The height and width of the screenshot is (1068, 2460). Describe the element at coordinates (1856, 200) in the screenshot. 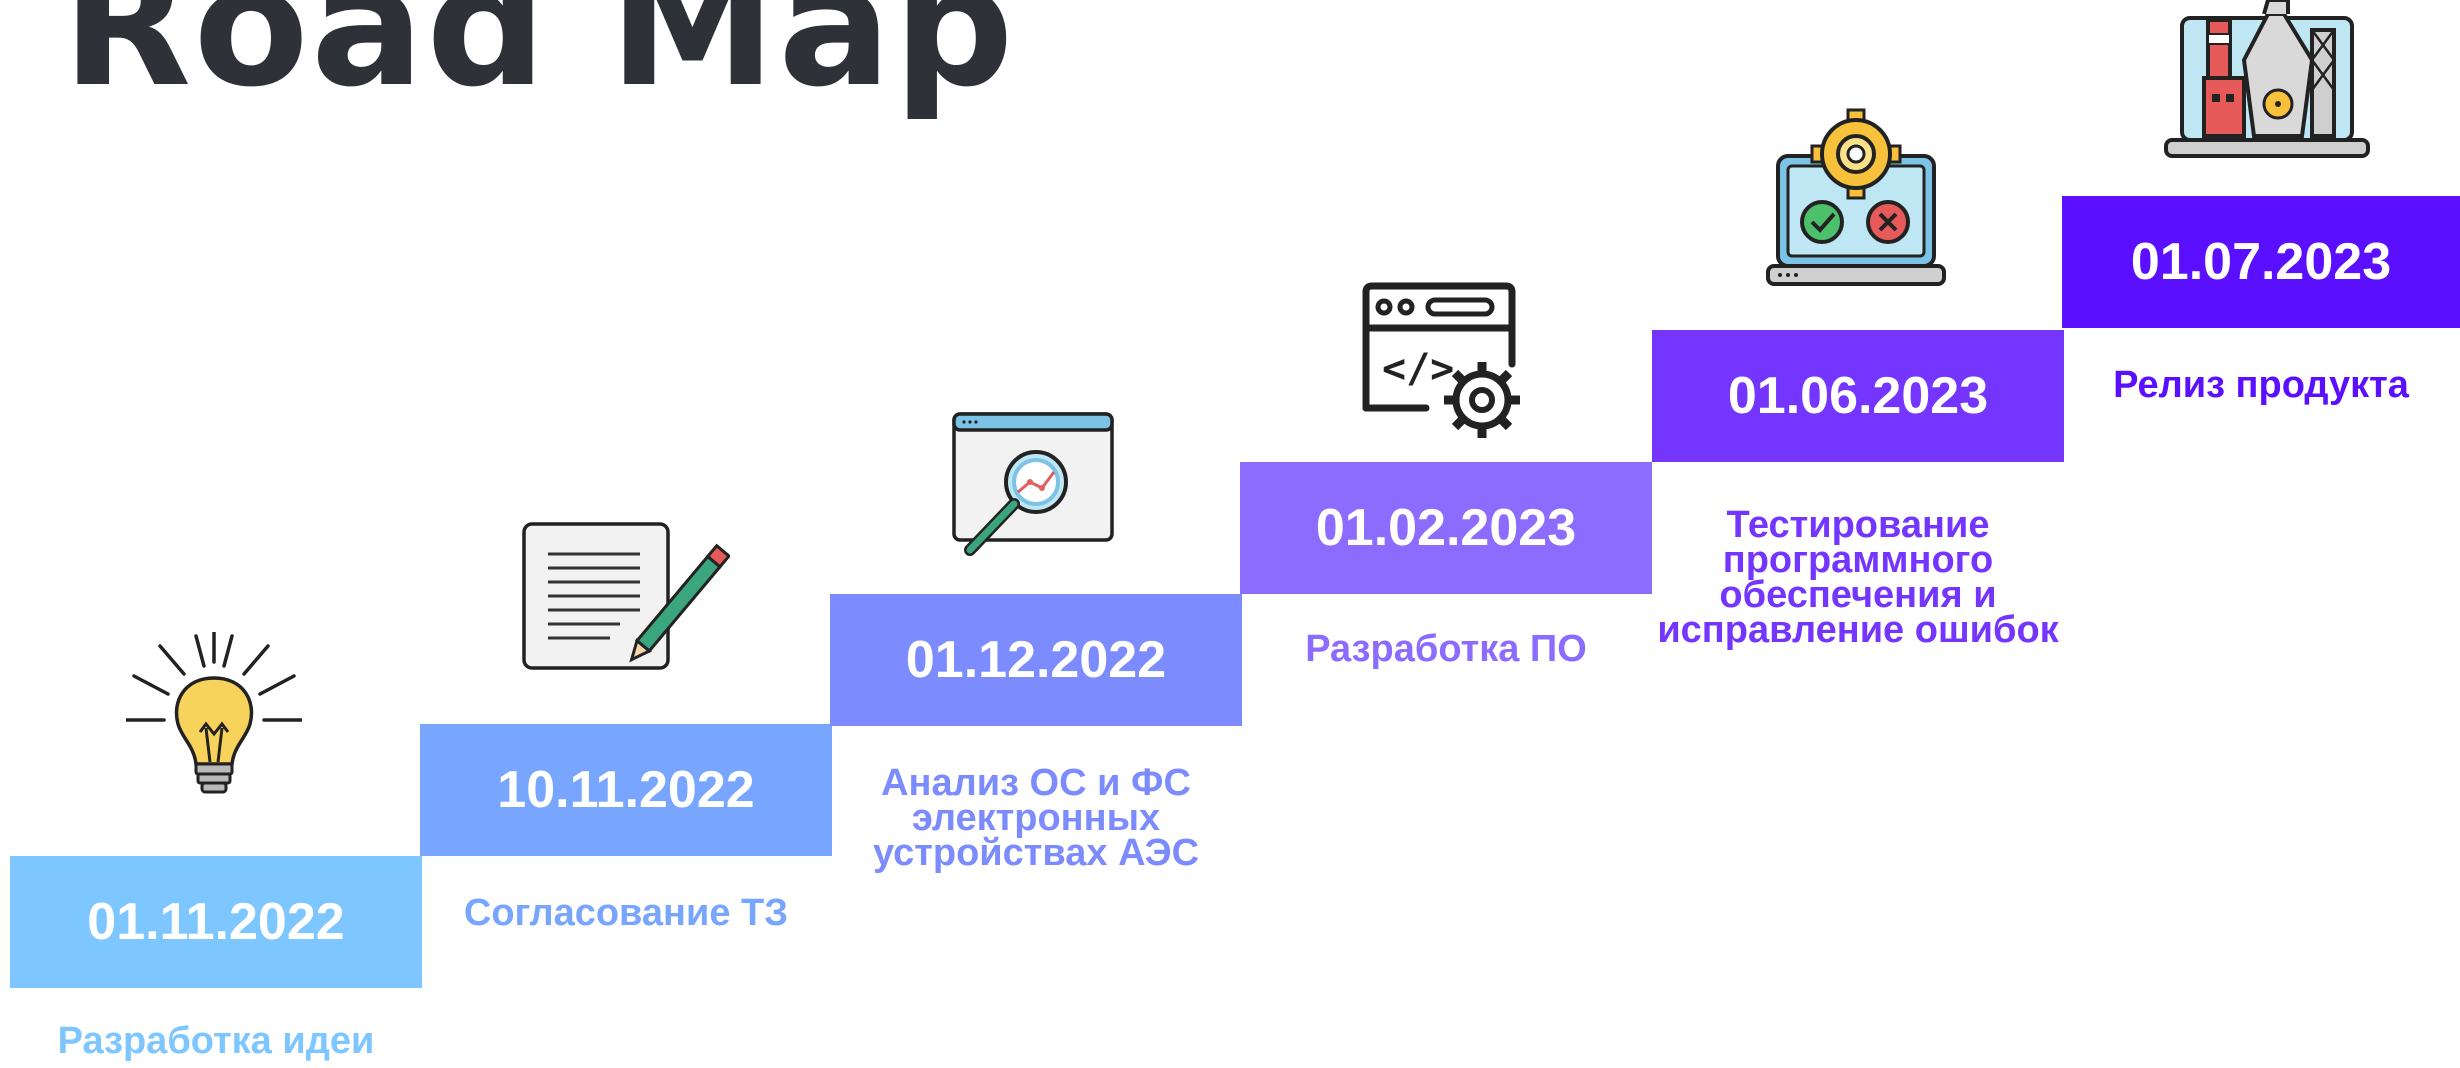

I see `laptop-gear-check-icon` at that location.